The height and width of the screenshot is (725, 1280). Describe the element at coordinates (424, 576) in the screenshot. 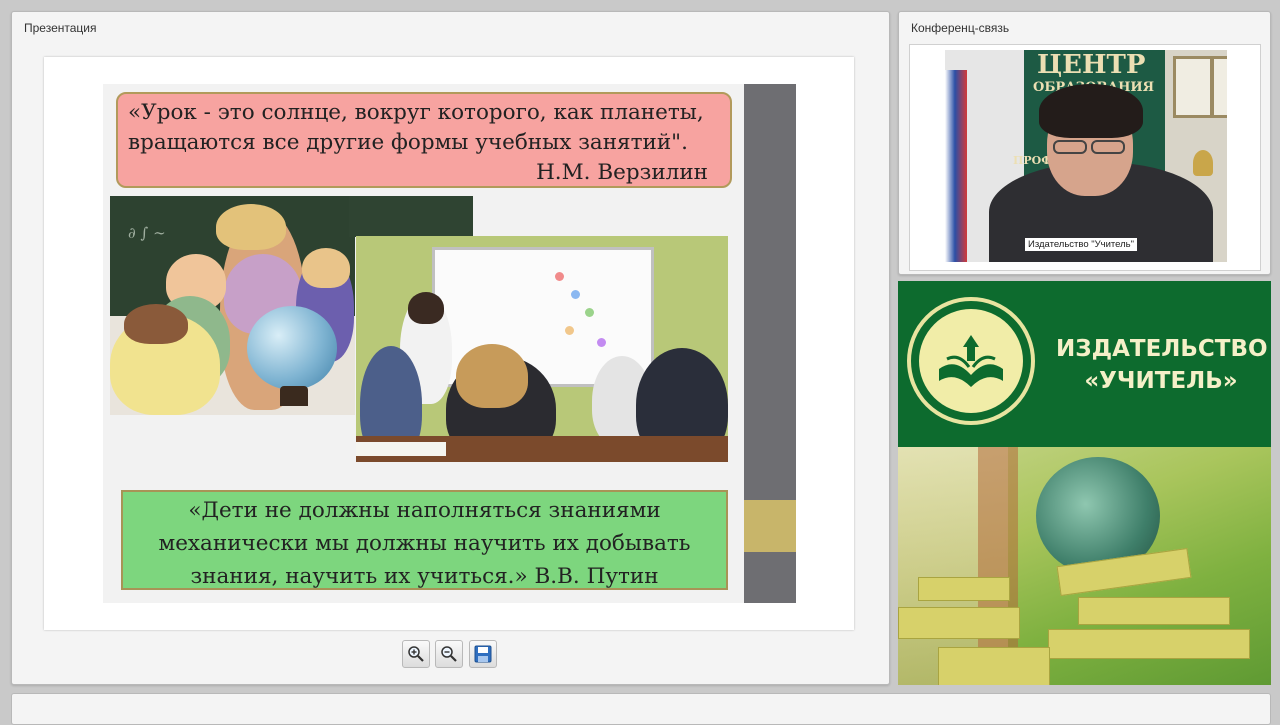

I see `quote-putin-line3: знания, научить их учиться.» В.В. Путин` at that location.